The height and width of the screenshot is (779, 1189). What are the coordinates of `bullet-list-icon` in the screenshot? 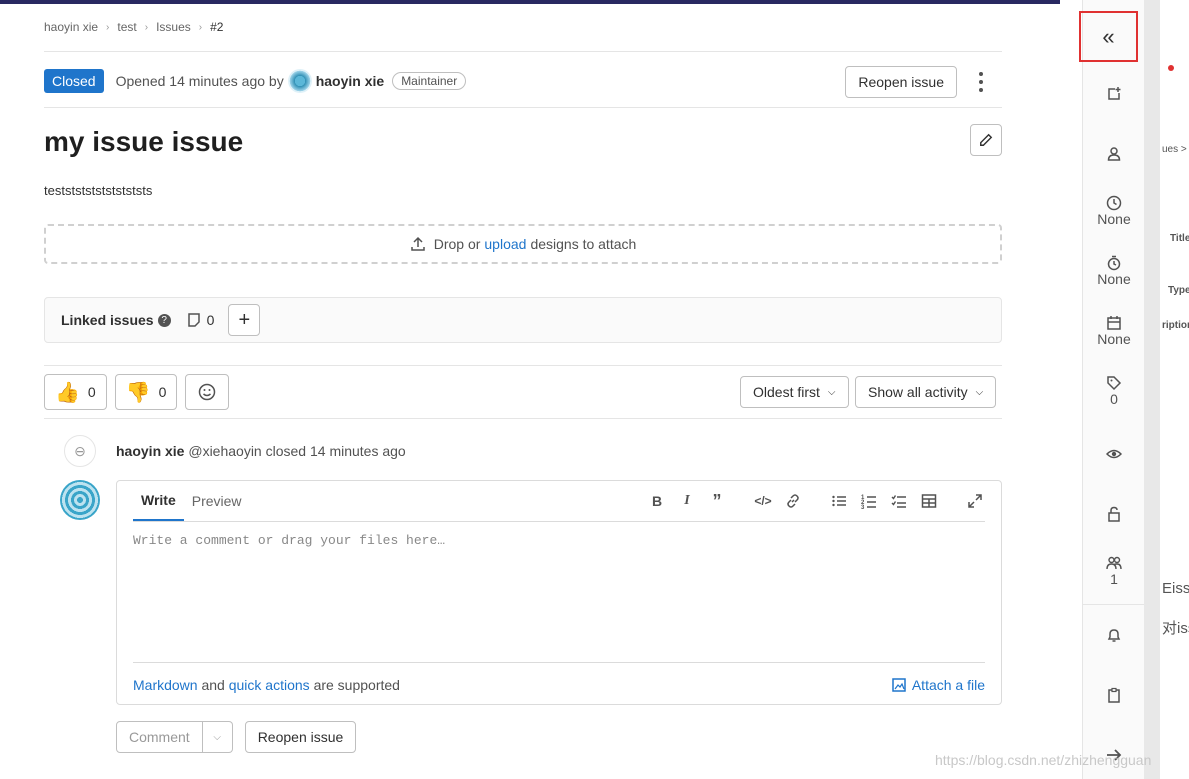 It's located at (839, 501).